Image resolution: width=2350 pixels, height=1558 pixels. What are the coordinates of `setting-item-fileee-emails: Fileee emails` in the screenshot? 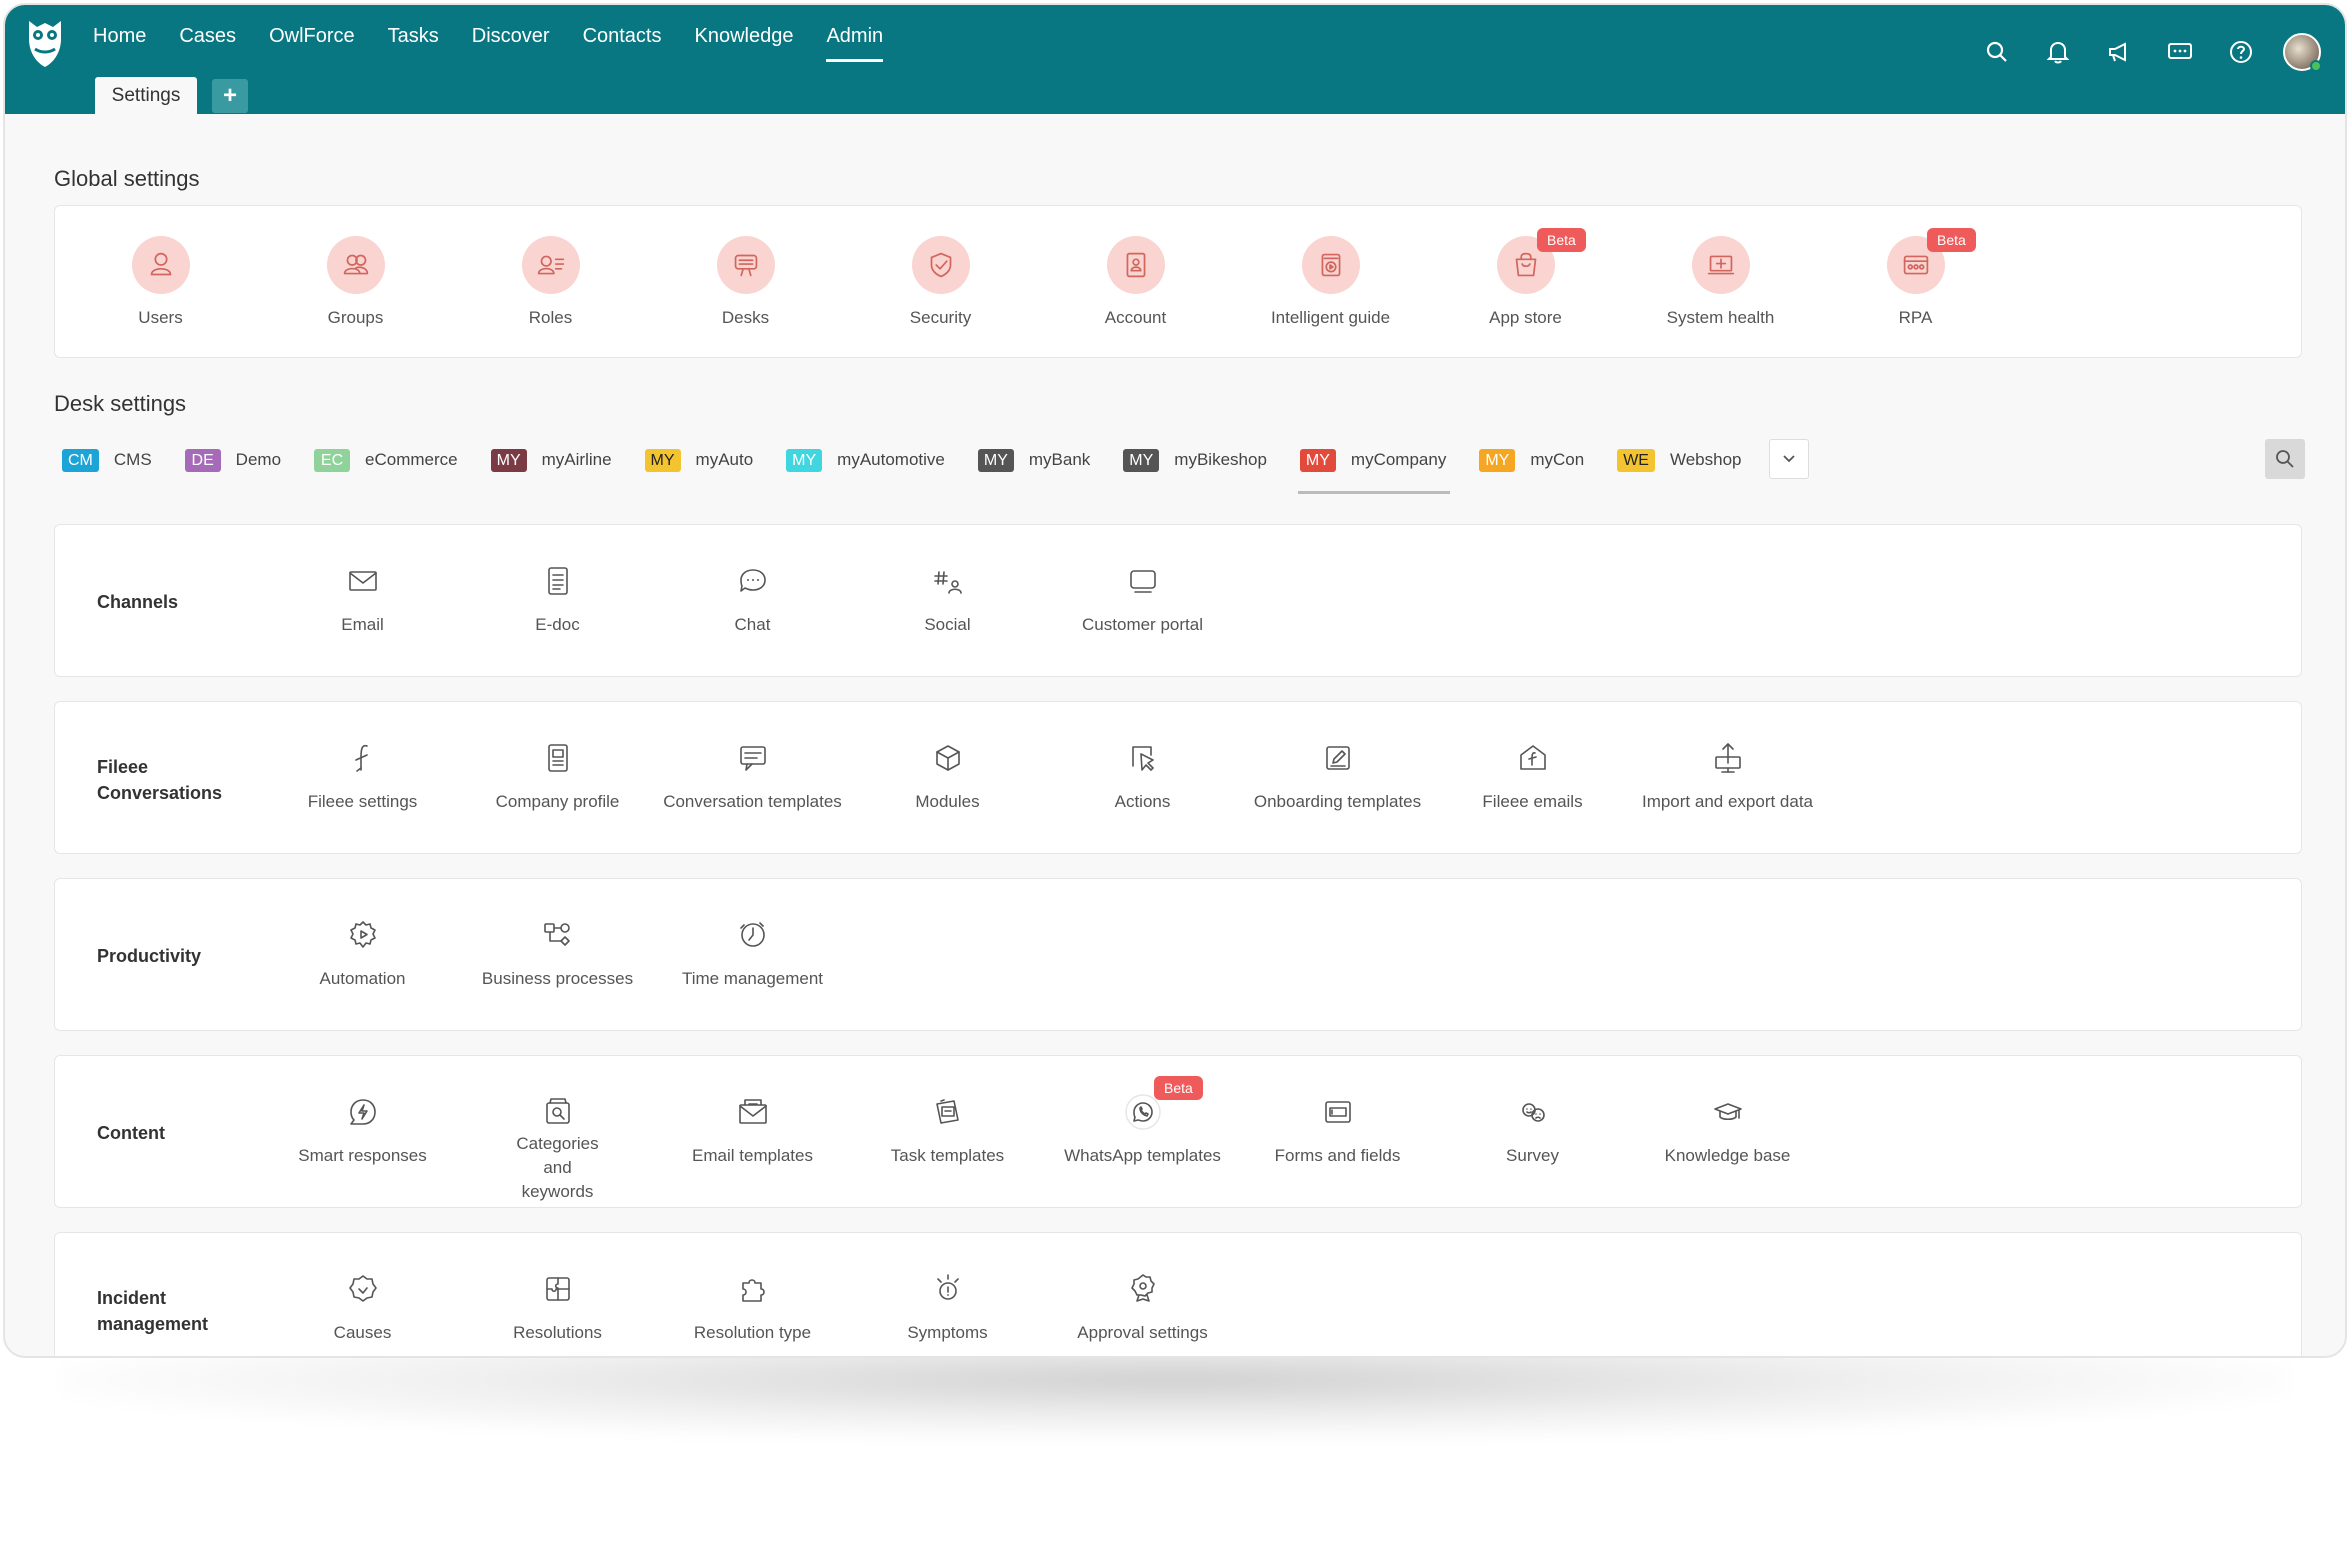 It's located at (1532, 776).